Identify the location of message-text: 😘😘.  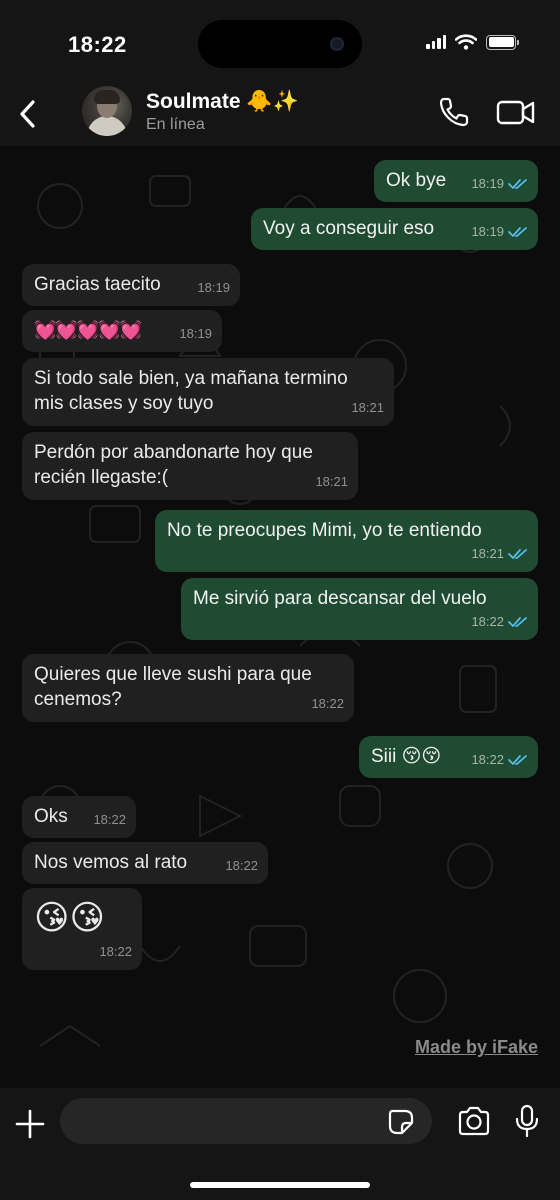
(69, 918).